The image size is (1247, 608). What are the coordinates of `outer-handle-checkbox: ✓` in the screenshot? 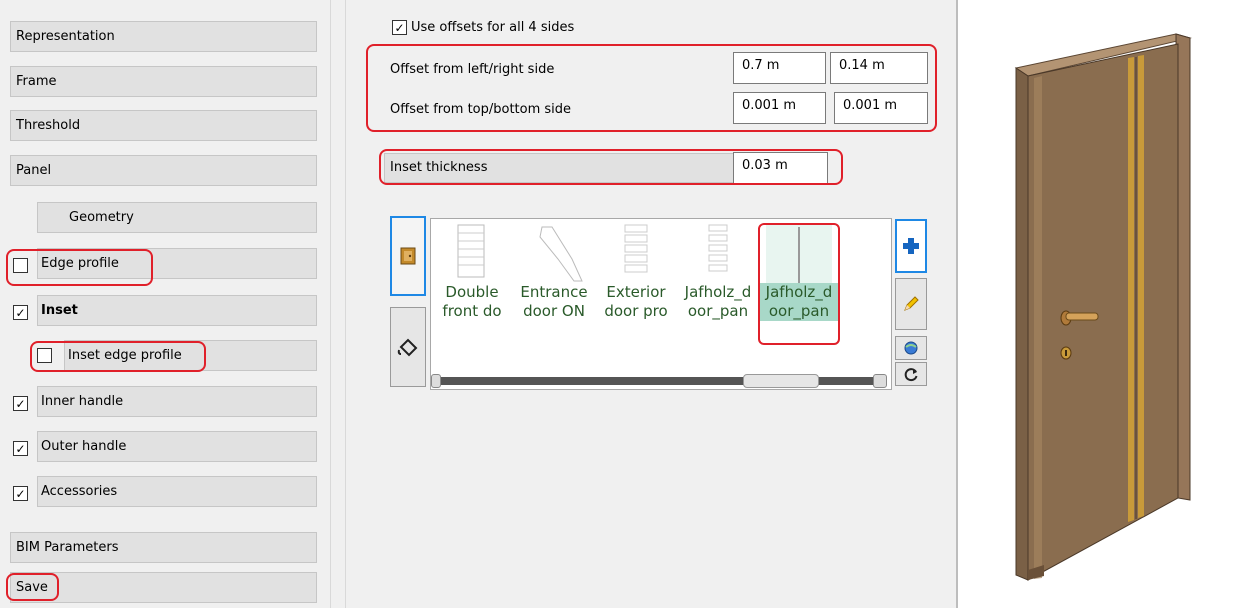 It's located at (20, 448).